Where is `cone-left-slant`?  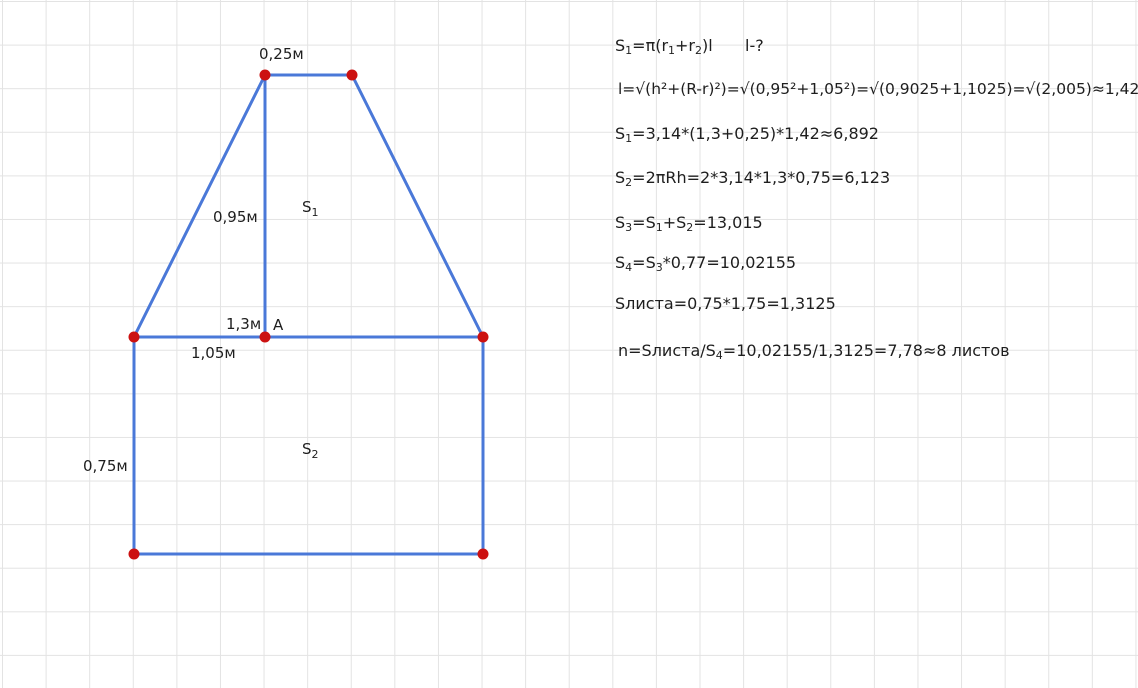 cone-left-slant is located at coordinates (199, 206).